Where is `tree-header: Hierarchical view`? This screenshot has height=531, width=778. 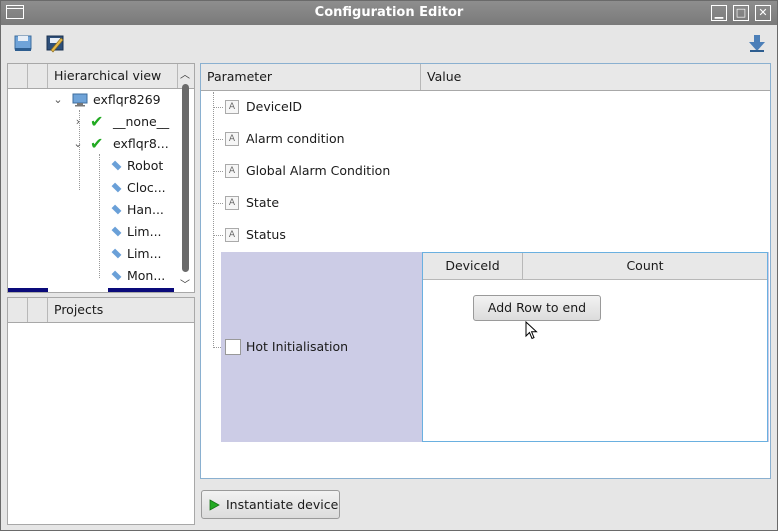
tree-header: Hierarchical view is located at coordinates (101, 76).